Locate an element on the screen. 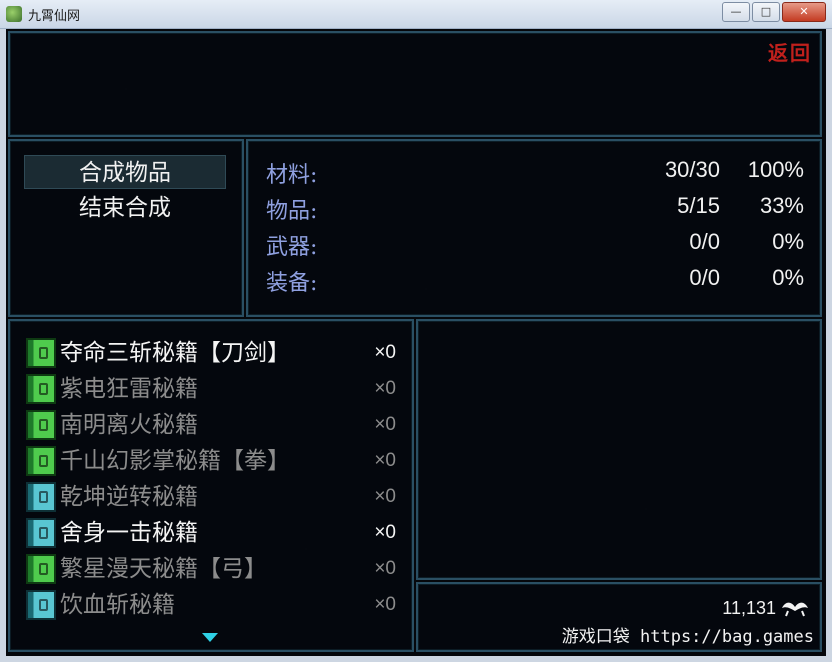  return-button: 返回 is located at coordinates (790, 51).